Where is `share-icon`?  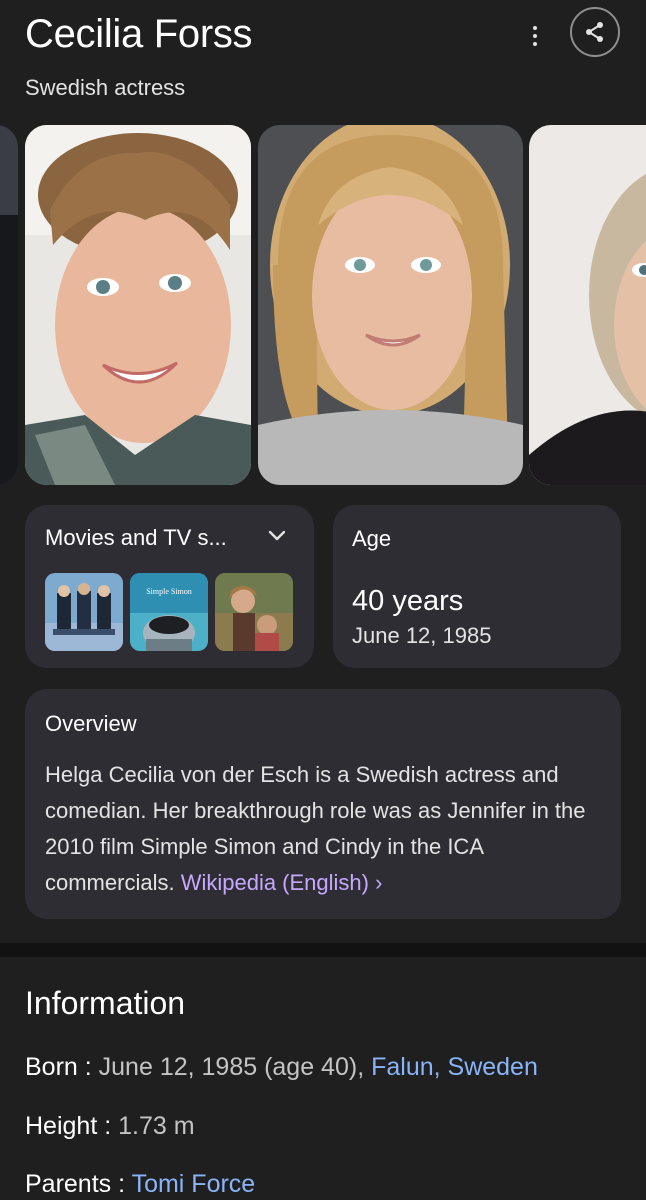
share-icon is located at coordinates (594, 32).